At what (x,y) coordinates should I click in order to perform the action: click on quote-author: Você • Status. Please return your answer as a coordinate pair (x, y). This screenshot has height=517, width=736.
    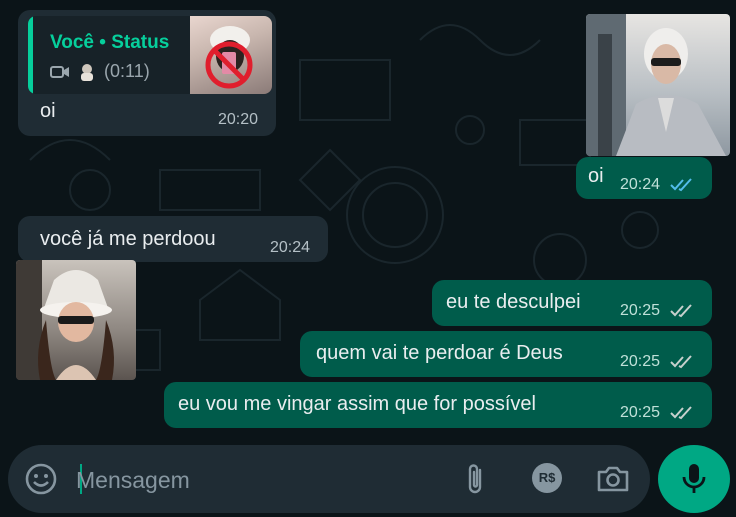
    Looking at the image, I should click on (110, 42).